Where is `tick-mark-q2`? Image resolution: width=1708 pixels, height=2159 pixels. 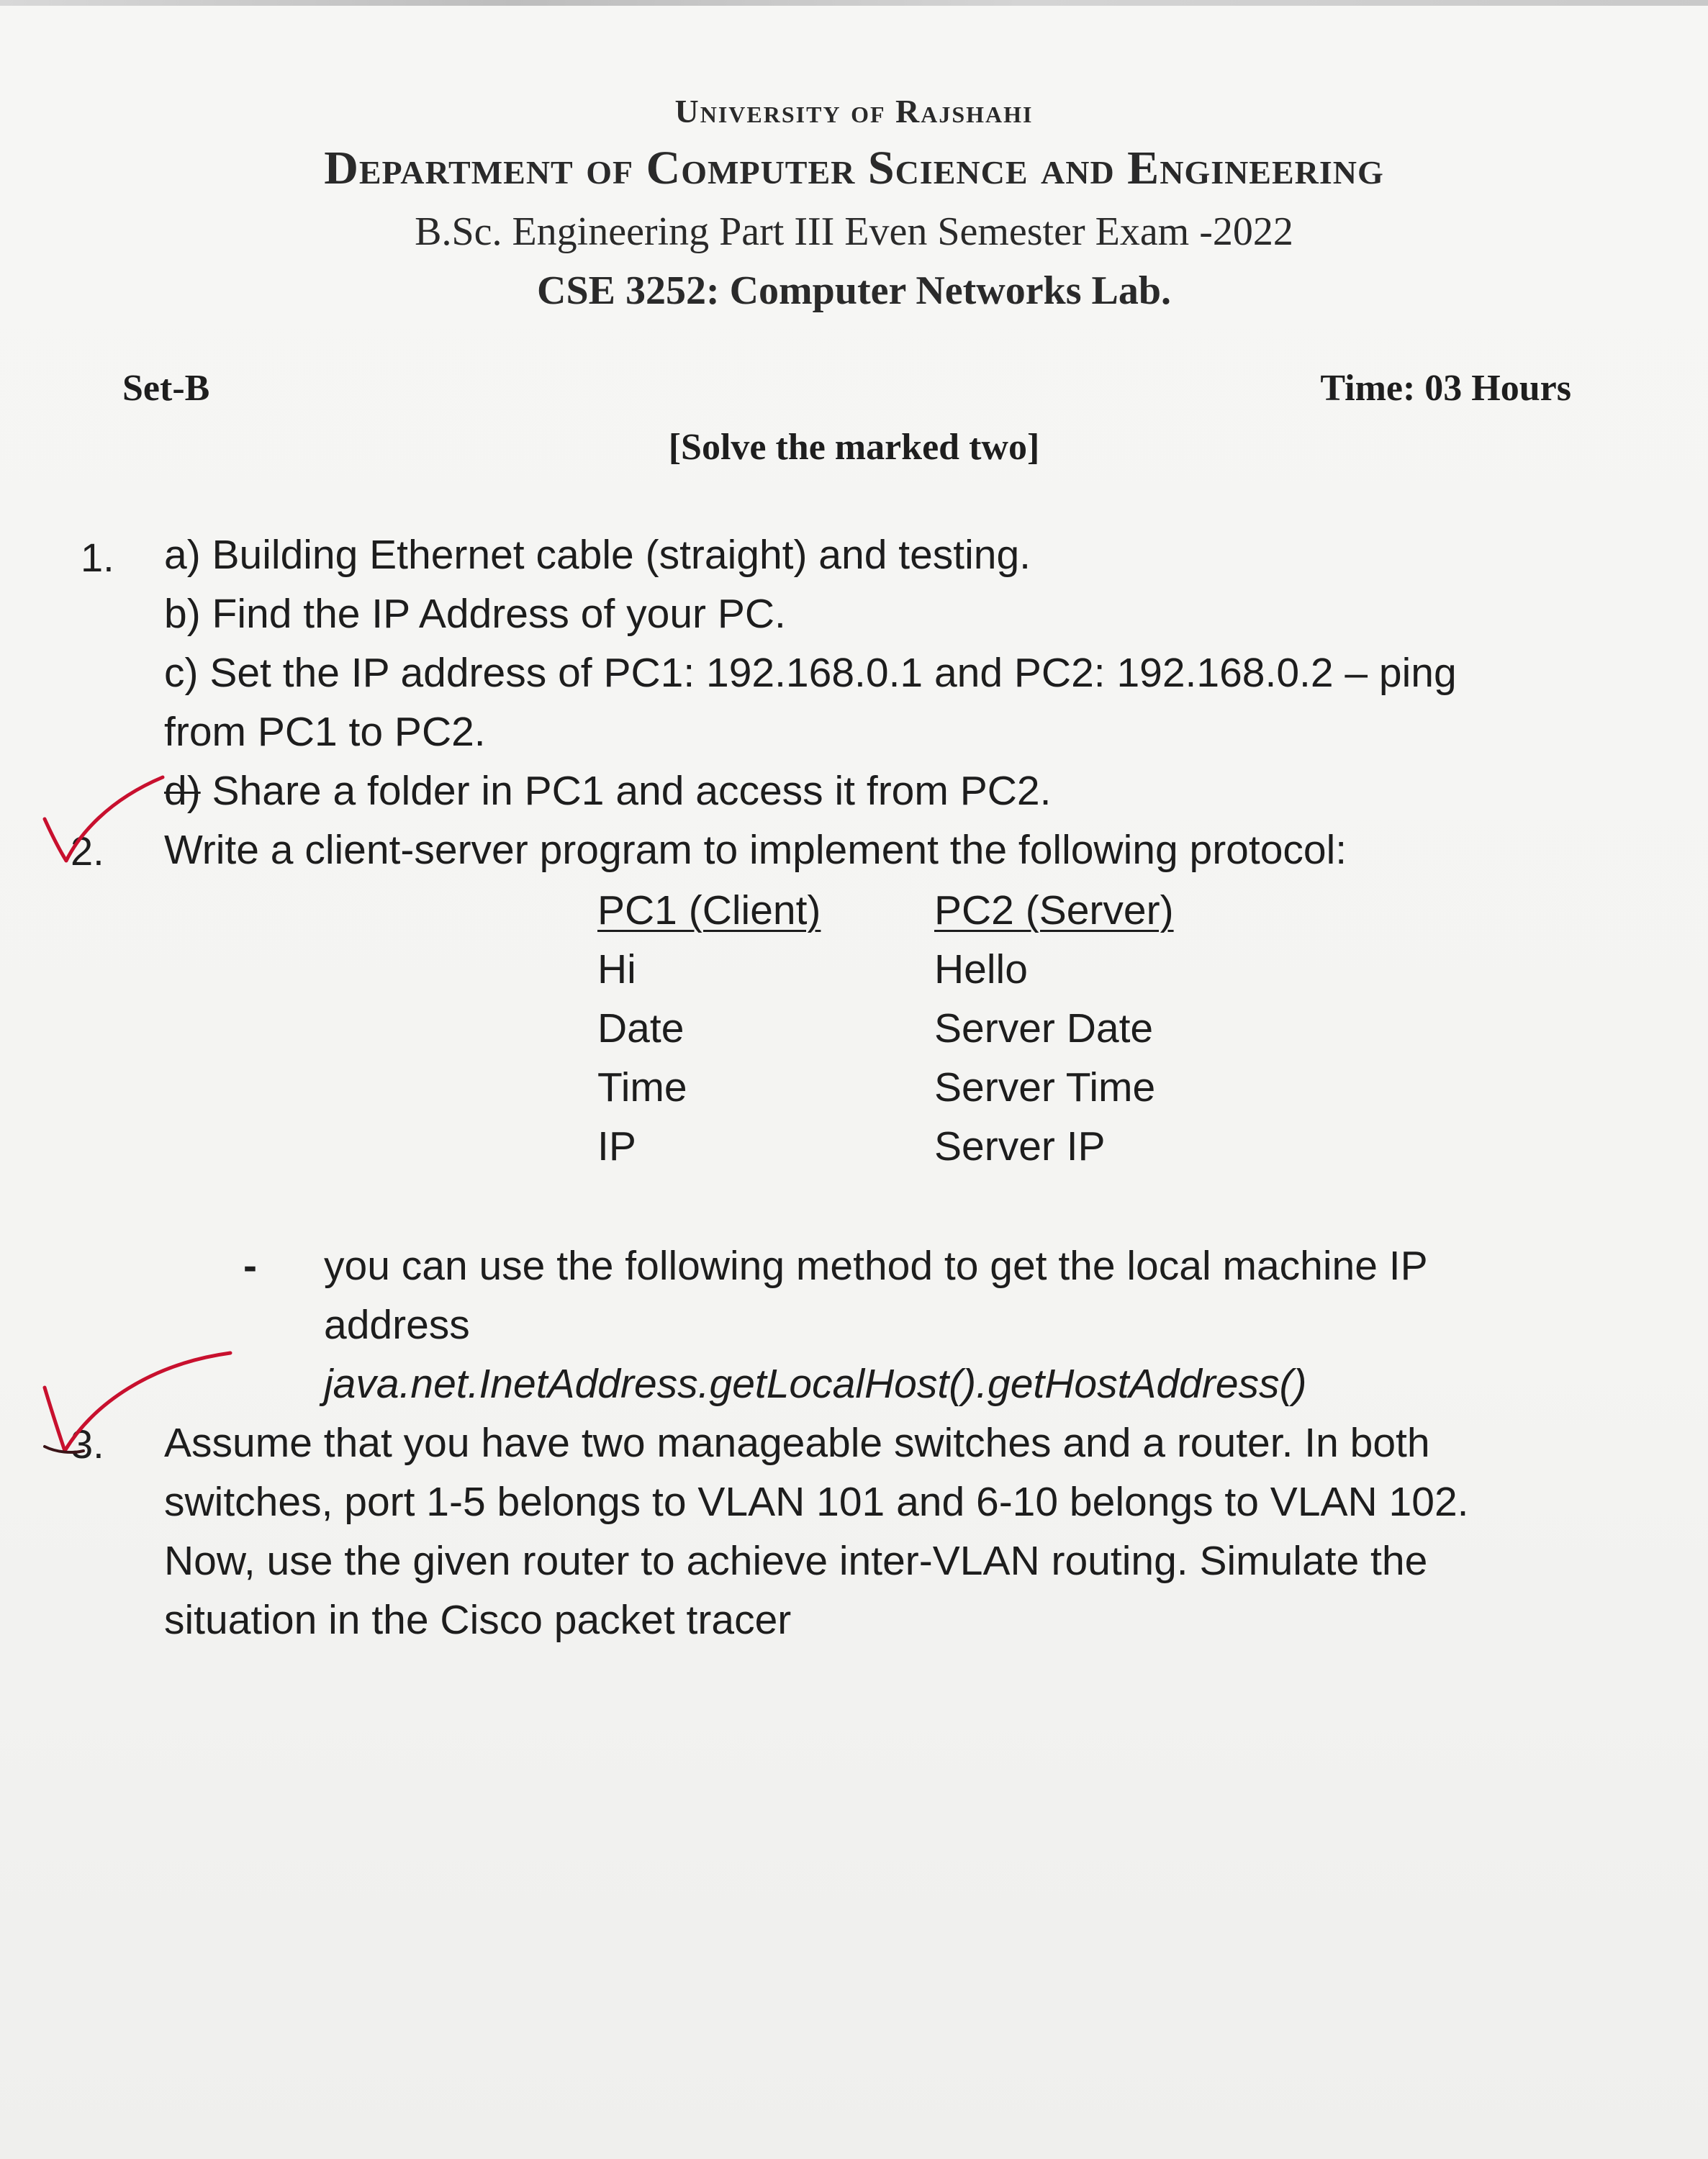
tick-mark-q2 is located at coordinates (104, 819).